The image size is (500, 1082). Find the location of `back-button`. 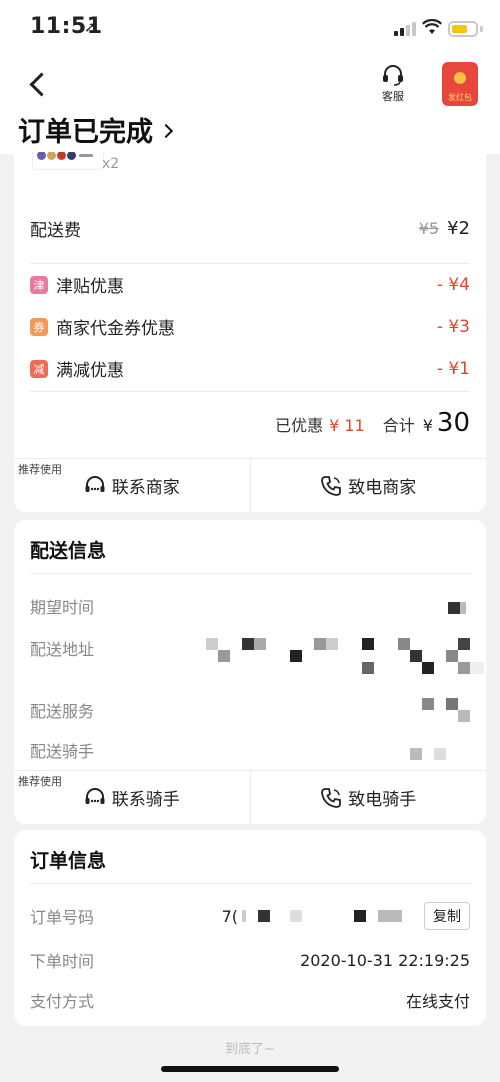

back-button is located at coordinates (39, 85).